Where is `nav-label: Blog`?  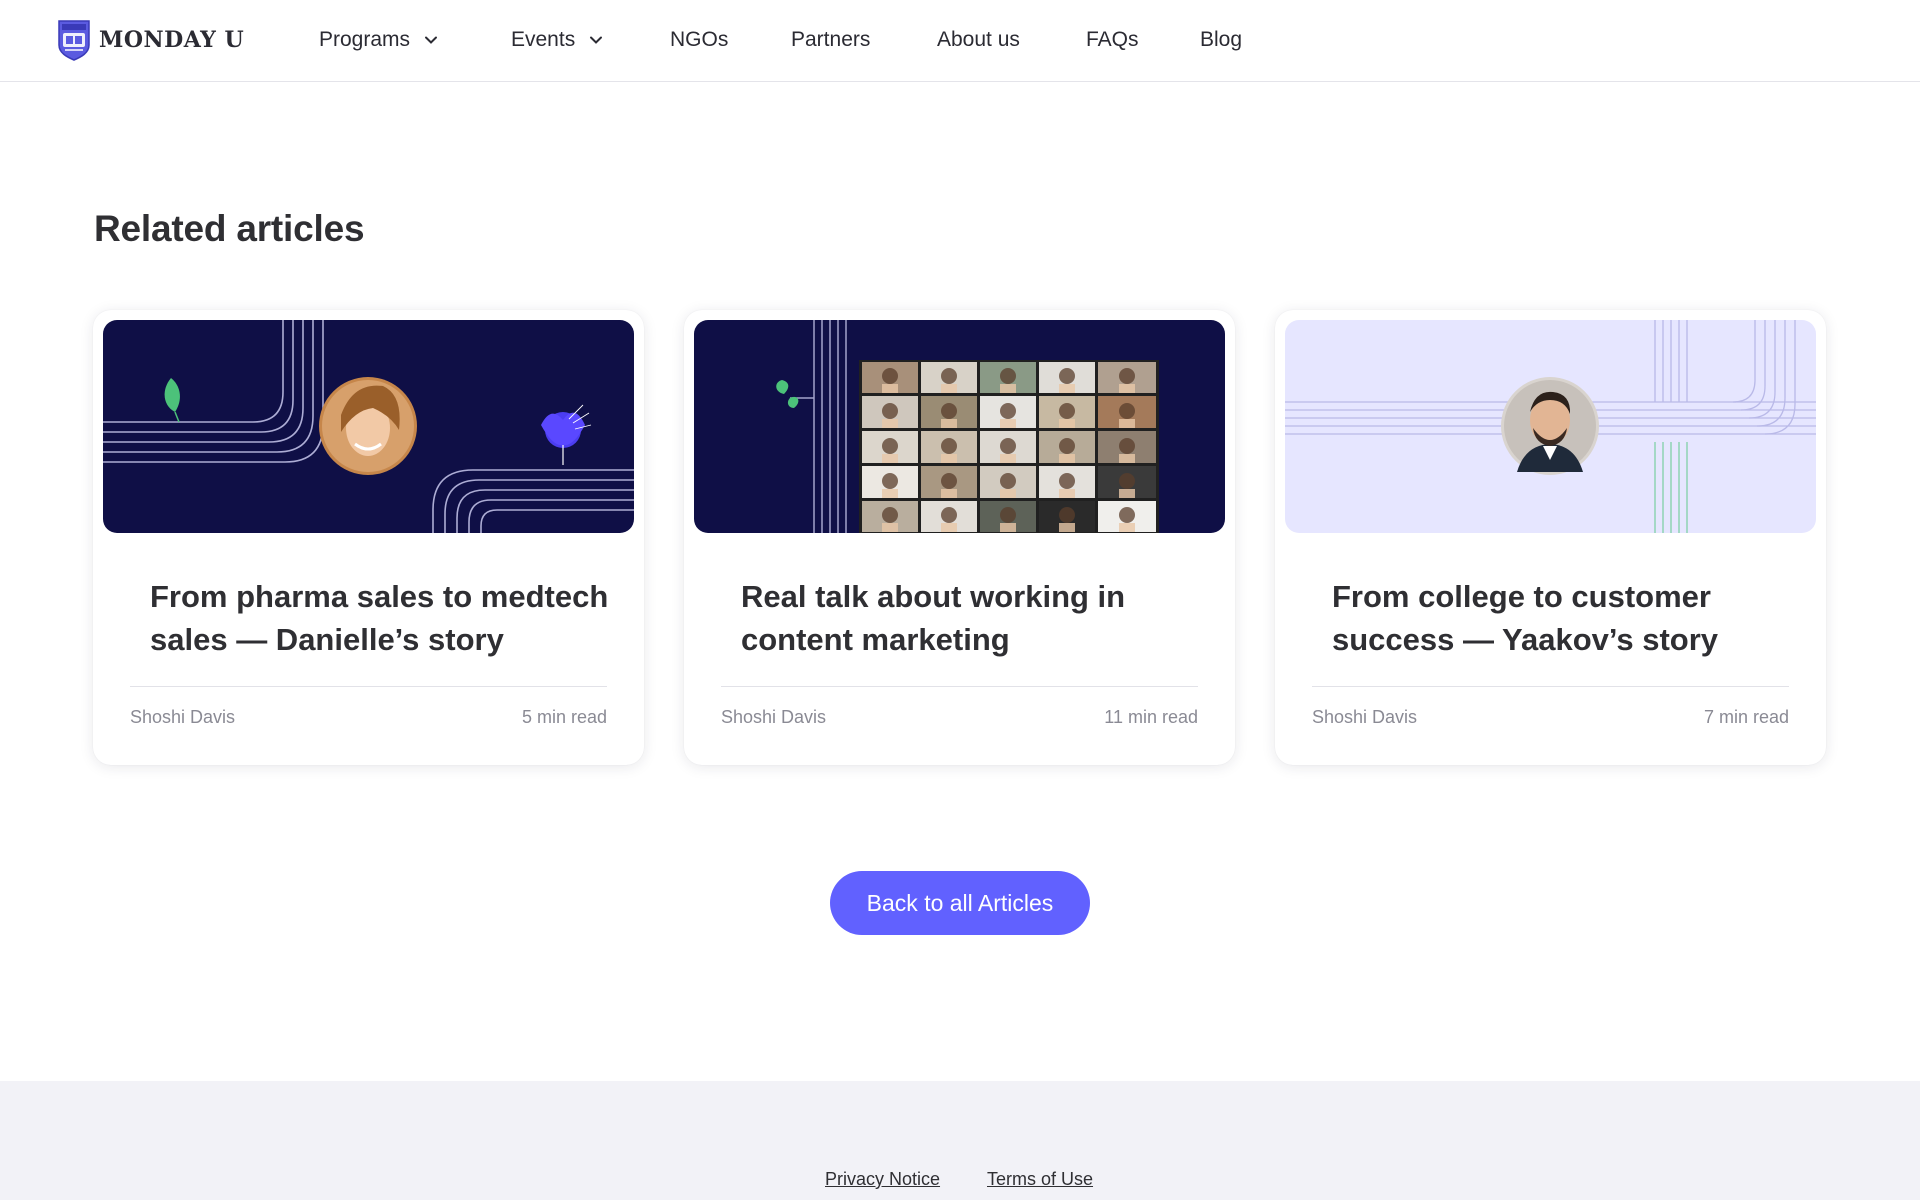 nav-label: Blog is located at coordinates (1221, 39).